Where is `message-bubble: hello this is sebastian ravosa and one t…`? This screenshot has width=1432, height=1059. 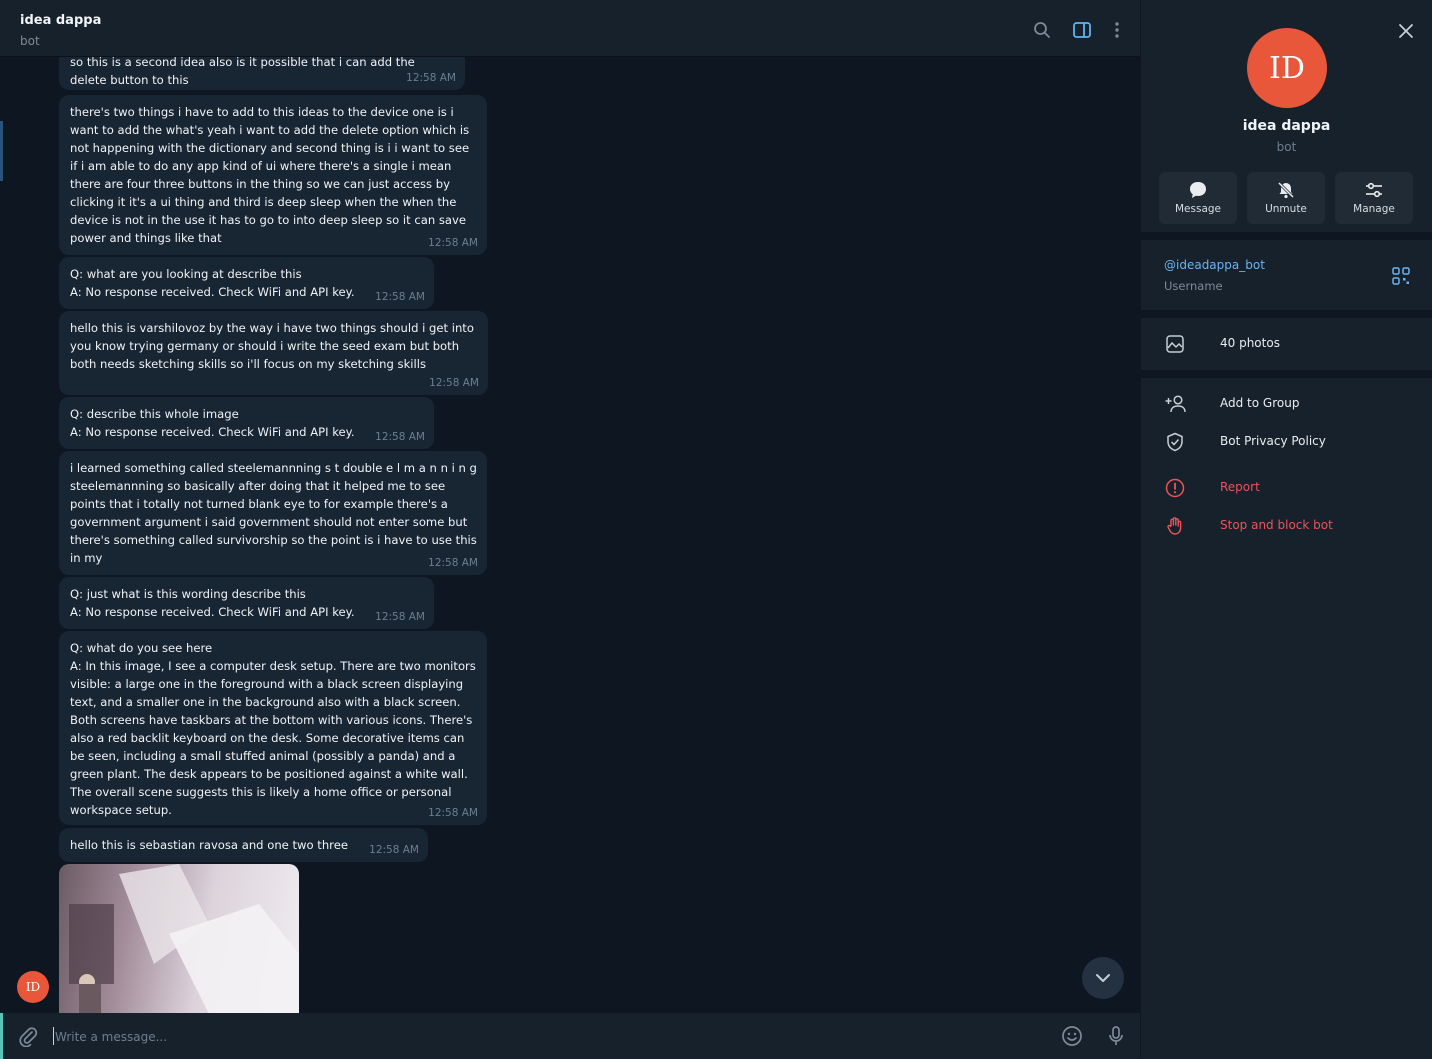 message-bubble: hello this is sebastian ravosa and one t… is located at coordinates (243, 845).